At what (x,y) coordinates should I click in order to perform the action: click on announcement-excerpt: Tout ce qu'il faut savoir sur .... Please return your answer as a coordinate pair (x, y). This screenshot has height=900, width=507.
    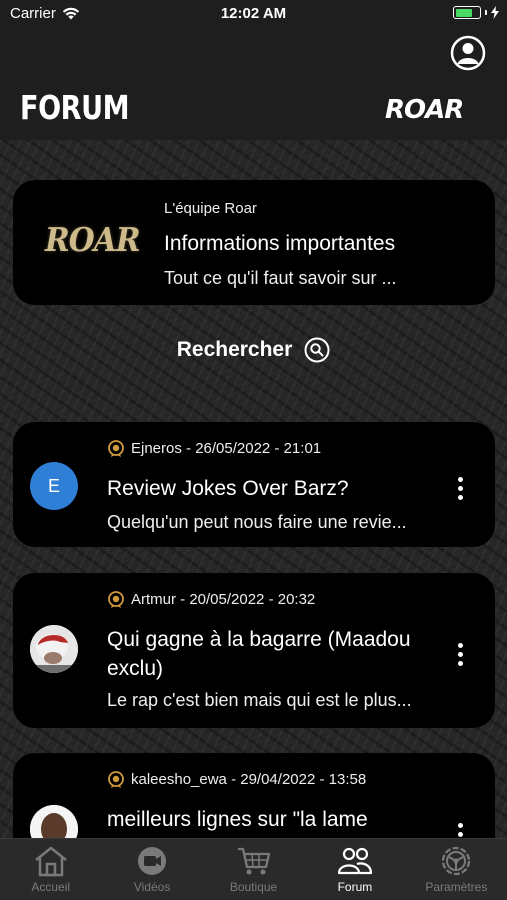
    Looking at the image, I should click on (280, 278).